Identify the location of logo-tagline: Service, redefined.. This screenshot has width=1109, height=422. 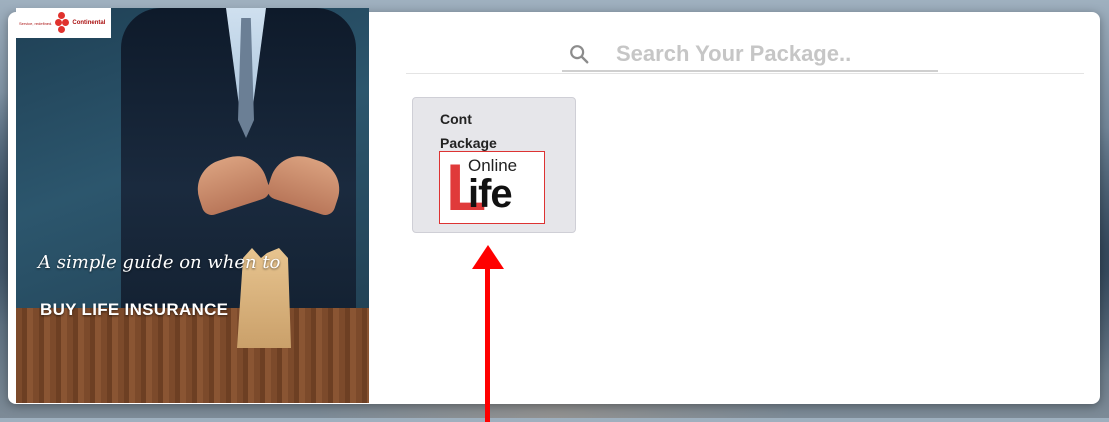
(36, 23).